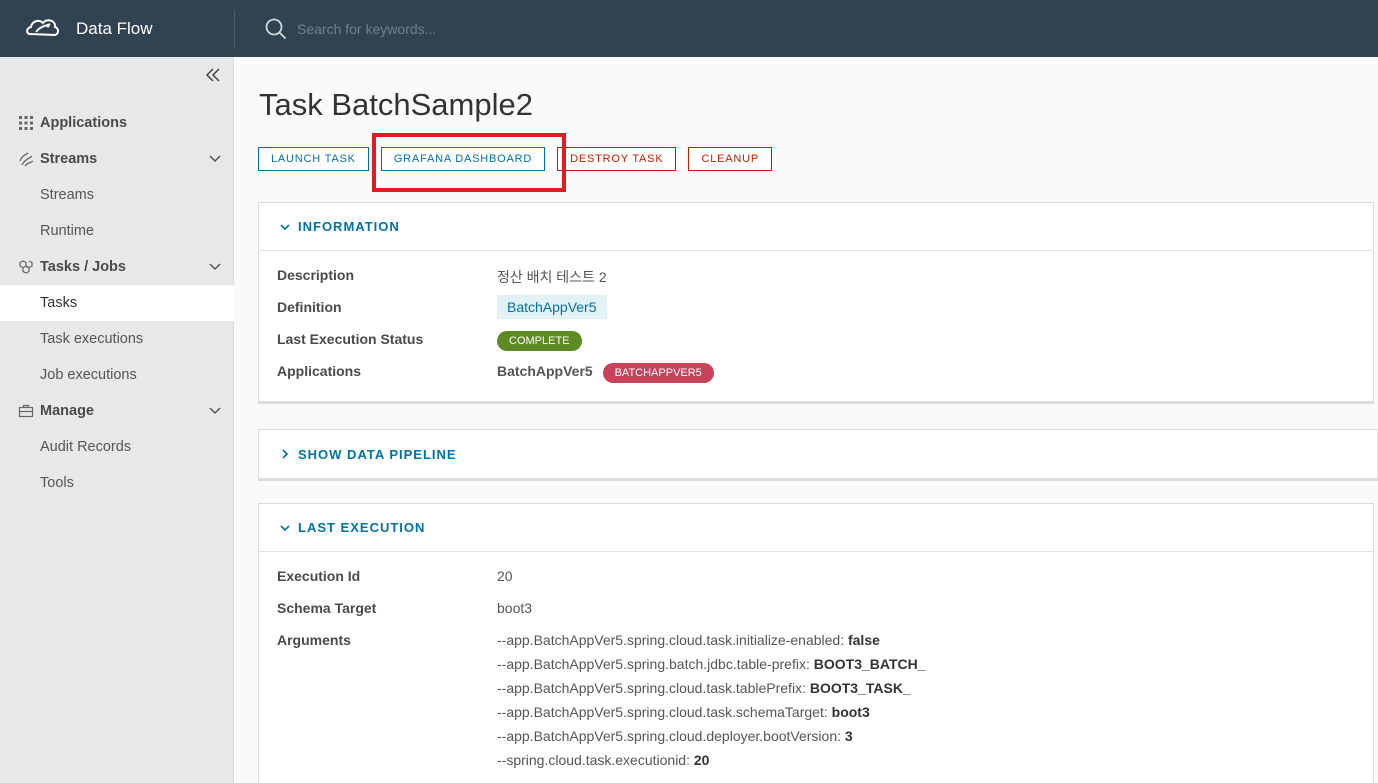 The image size is (1378, 783). I want to click on double-chevron-left-icon, so click(213, 75).